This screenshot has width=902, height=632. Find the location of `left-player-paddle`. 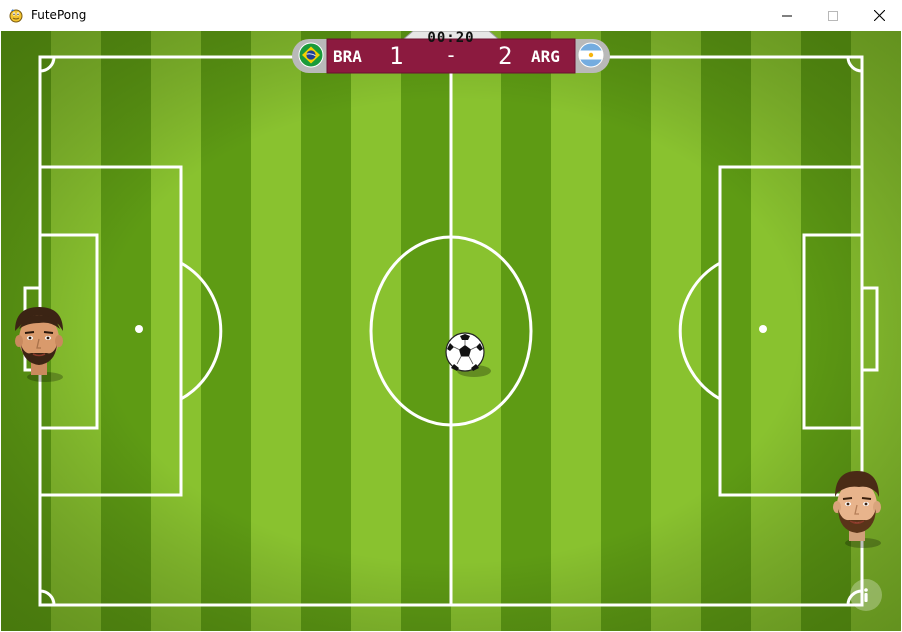

left-player-paddle is located at coordinates (39, 342).